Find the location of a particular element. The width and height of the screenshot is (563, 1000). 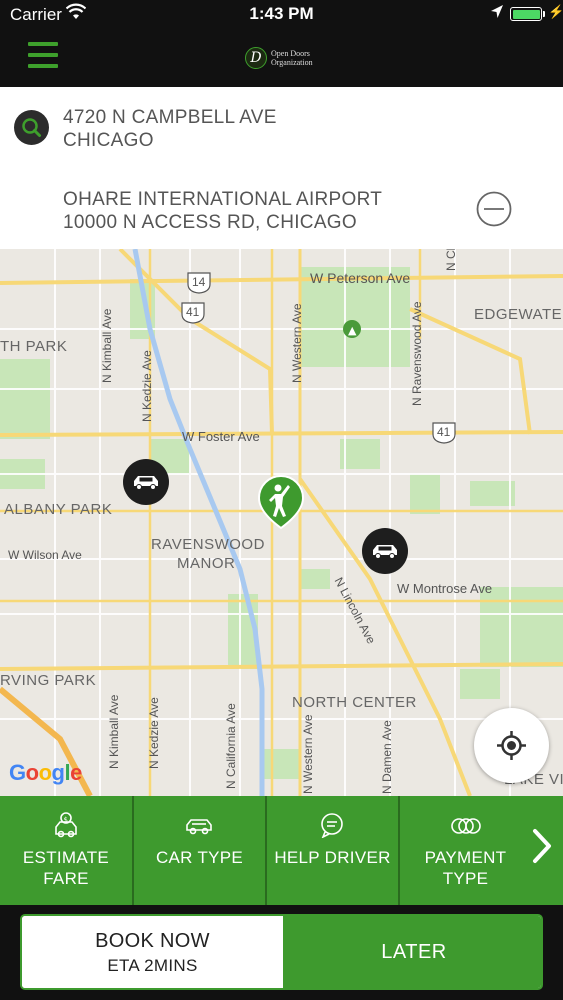

book-now-button: BOOK NOW ETA 2MINS is located at coordinates (152, 952).